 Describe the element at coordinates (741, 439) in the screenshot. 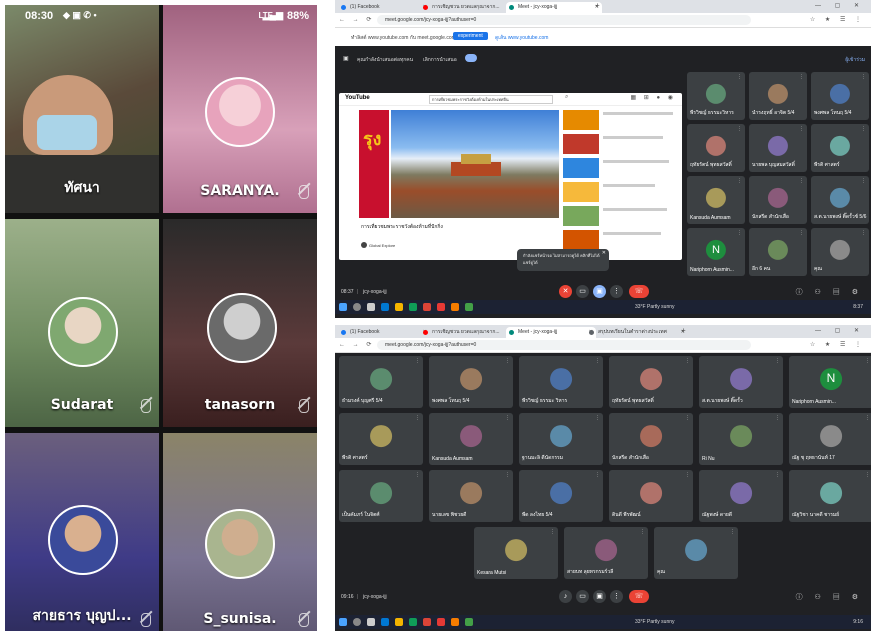

I see `participant-tile: ⋮ Ri Nu` at that location.